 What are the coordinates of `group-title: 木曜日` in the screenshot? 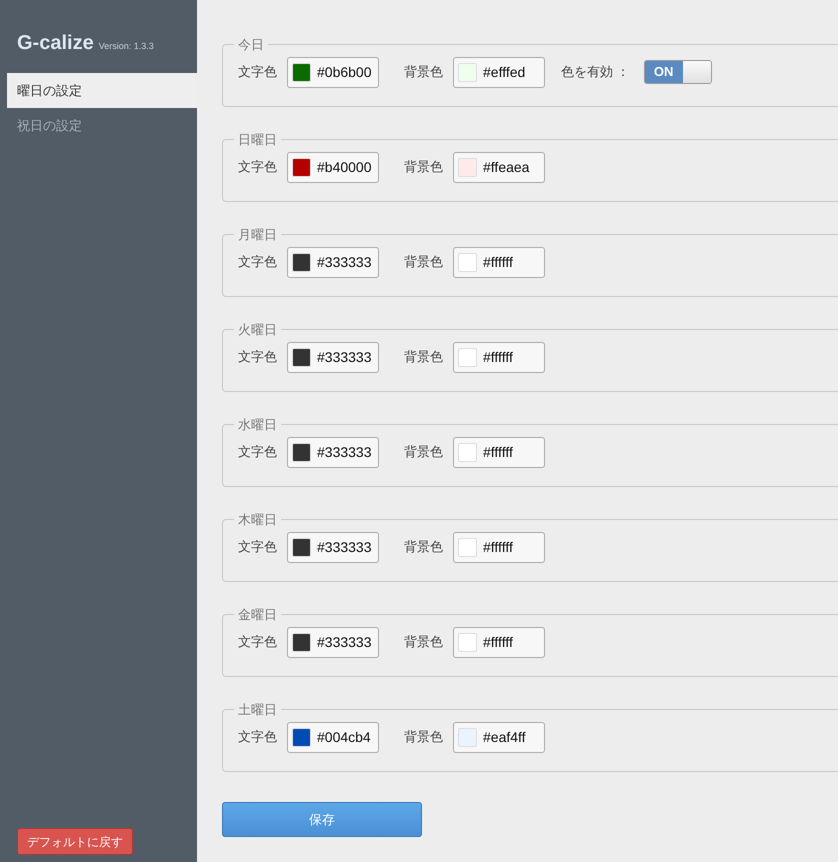 It's located at (257, 520).